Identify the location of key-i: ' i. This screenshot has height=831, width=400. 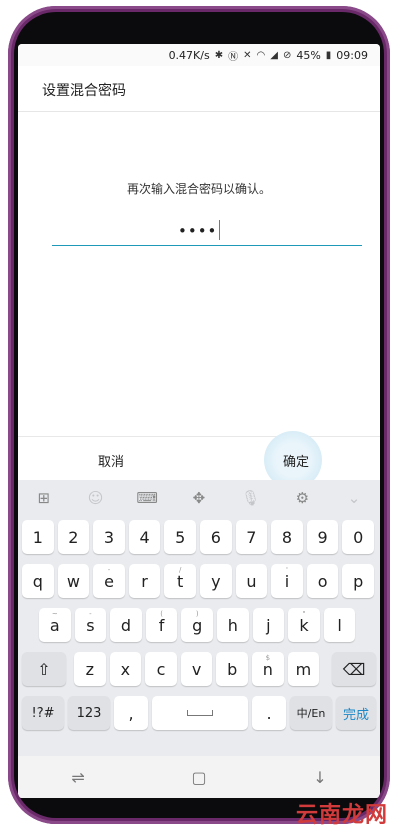
(287, 581).